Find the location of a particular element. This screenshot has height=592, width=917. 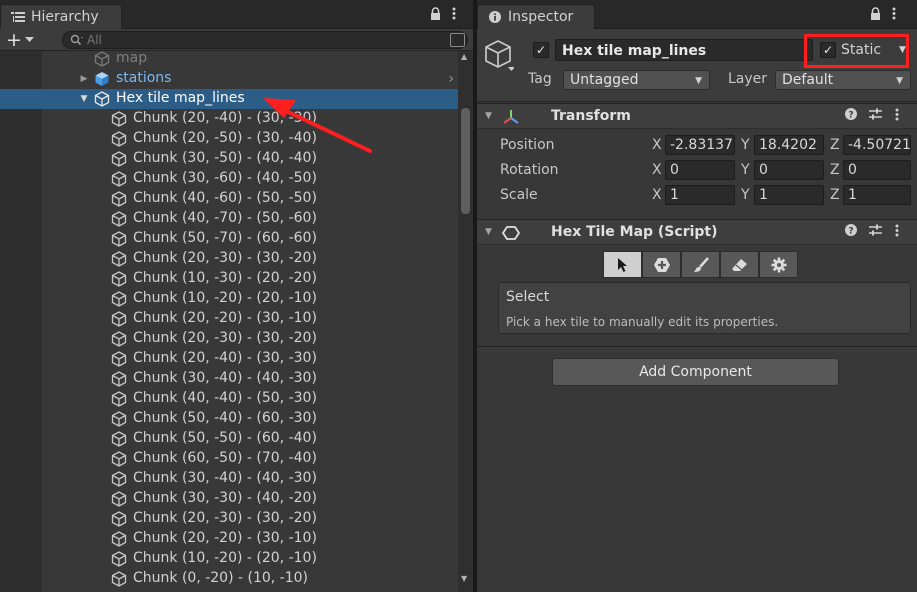

collapse-arrow-icon: ▶ is located at coordinates (84, 79).